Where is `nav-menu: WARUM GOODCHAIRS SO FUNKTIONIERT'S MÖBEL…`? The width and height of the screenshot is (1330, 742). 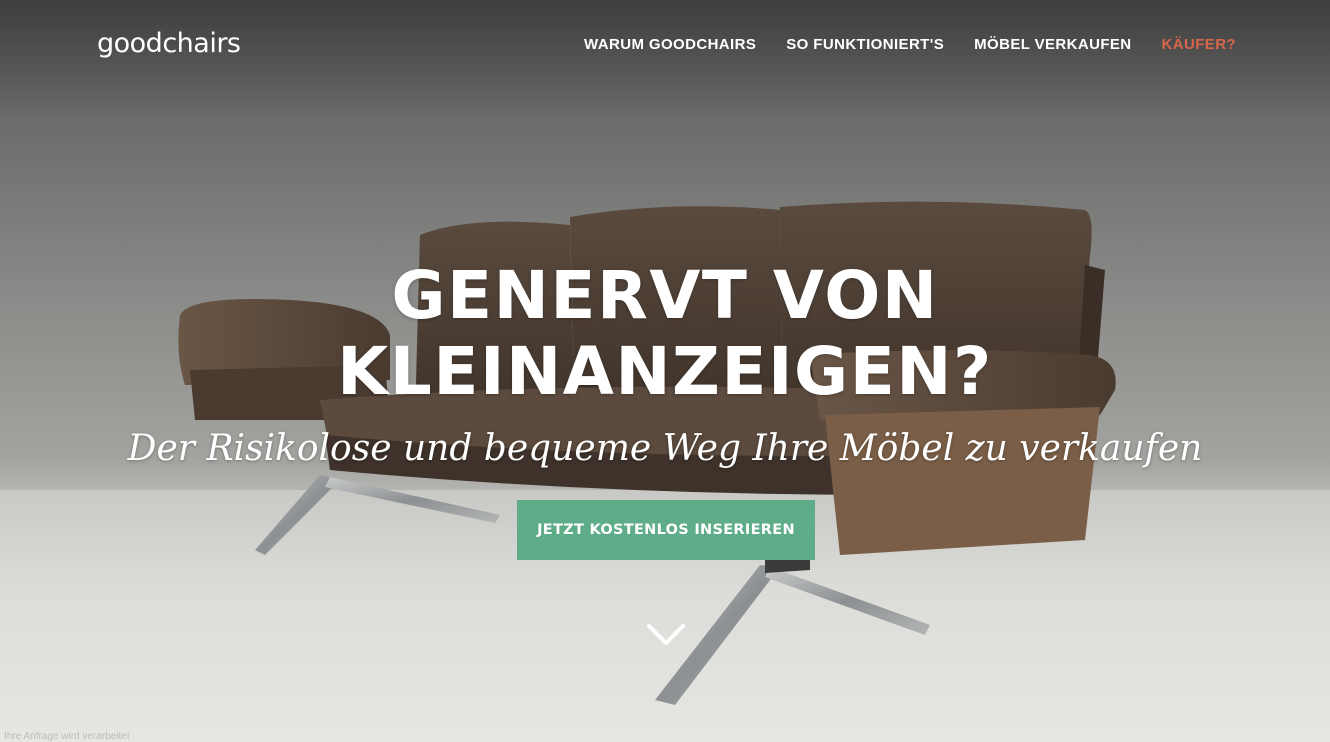
nav-menu: WARUM GOODCHAIRS SO FUNKTIONIERT'S MÖBEL… is located at coordinates (910, 44).